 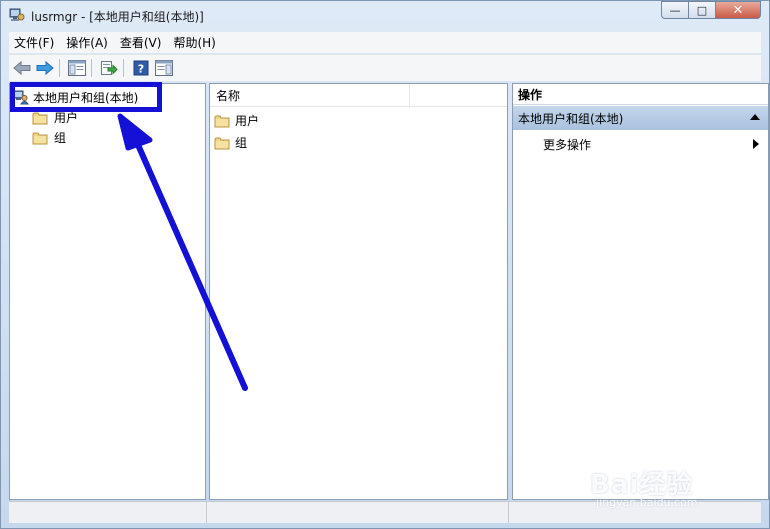 I want to click on list-item-label: 组, so click(x=241, y=143).